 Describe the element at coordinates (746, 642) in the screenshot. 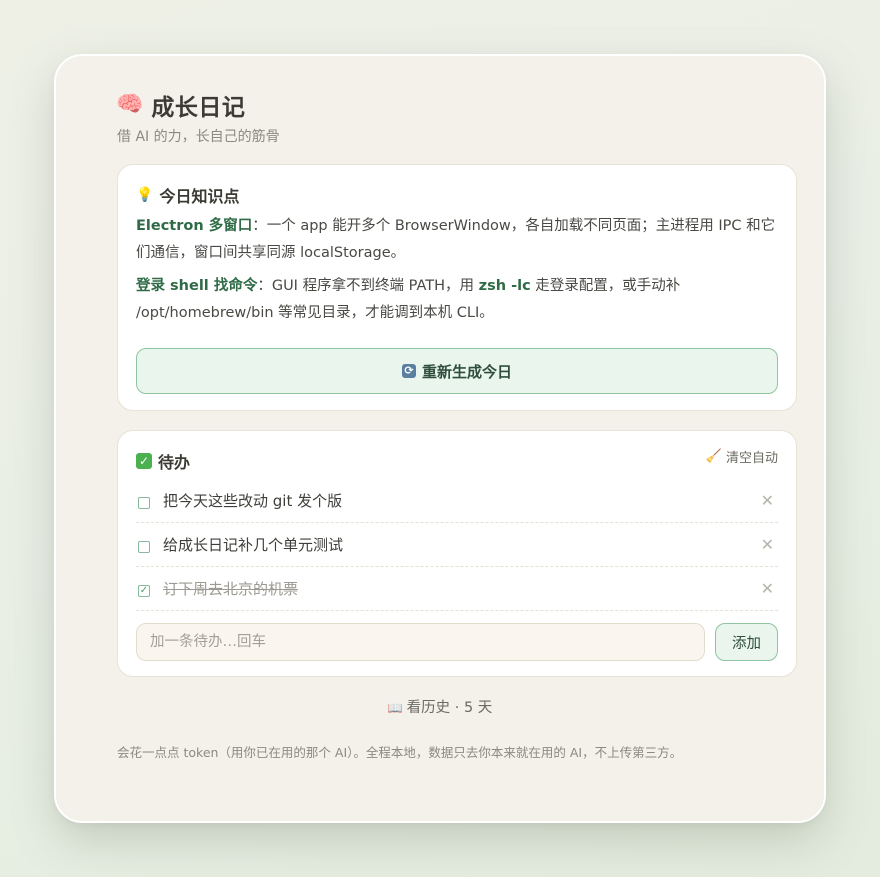

I see `add-todo-button: 添加` at that location.